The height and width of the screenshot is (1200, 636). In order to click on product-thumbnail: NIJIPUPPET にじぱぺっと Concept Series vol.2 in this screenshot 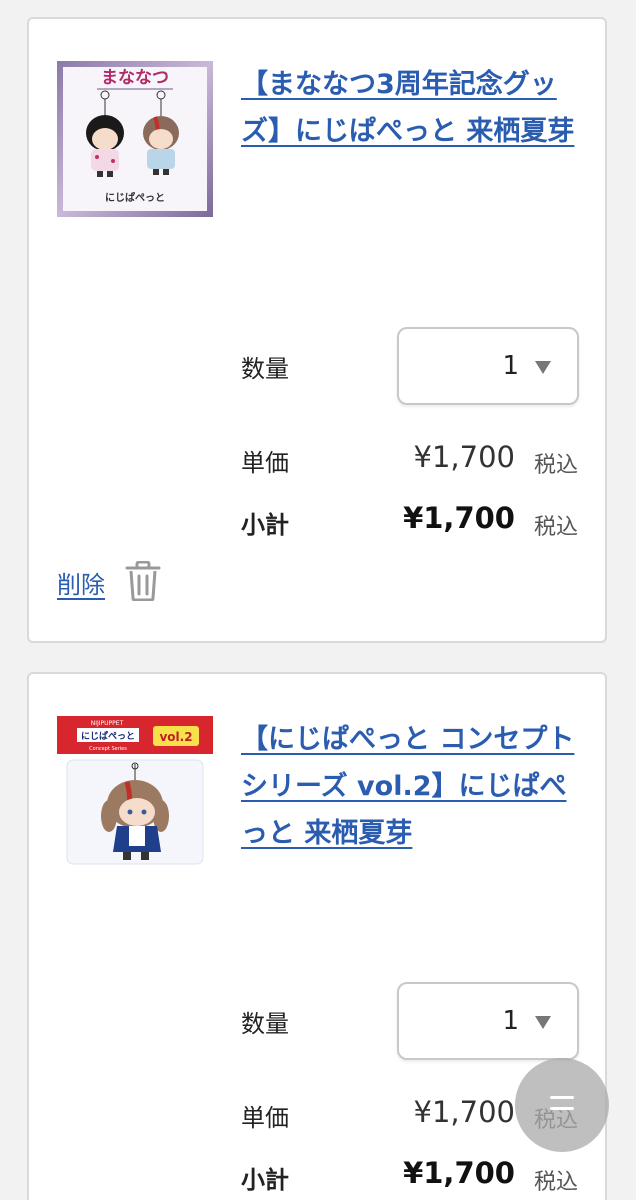, I will do `click(135, 794)`.